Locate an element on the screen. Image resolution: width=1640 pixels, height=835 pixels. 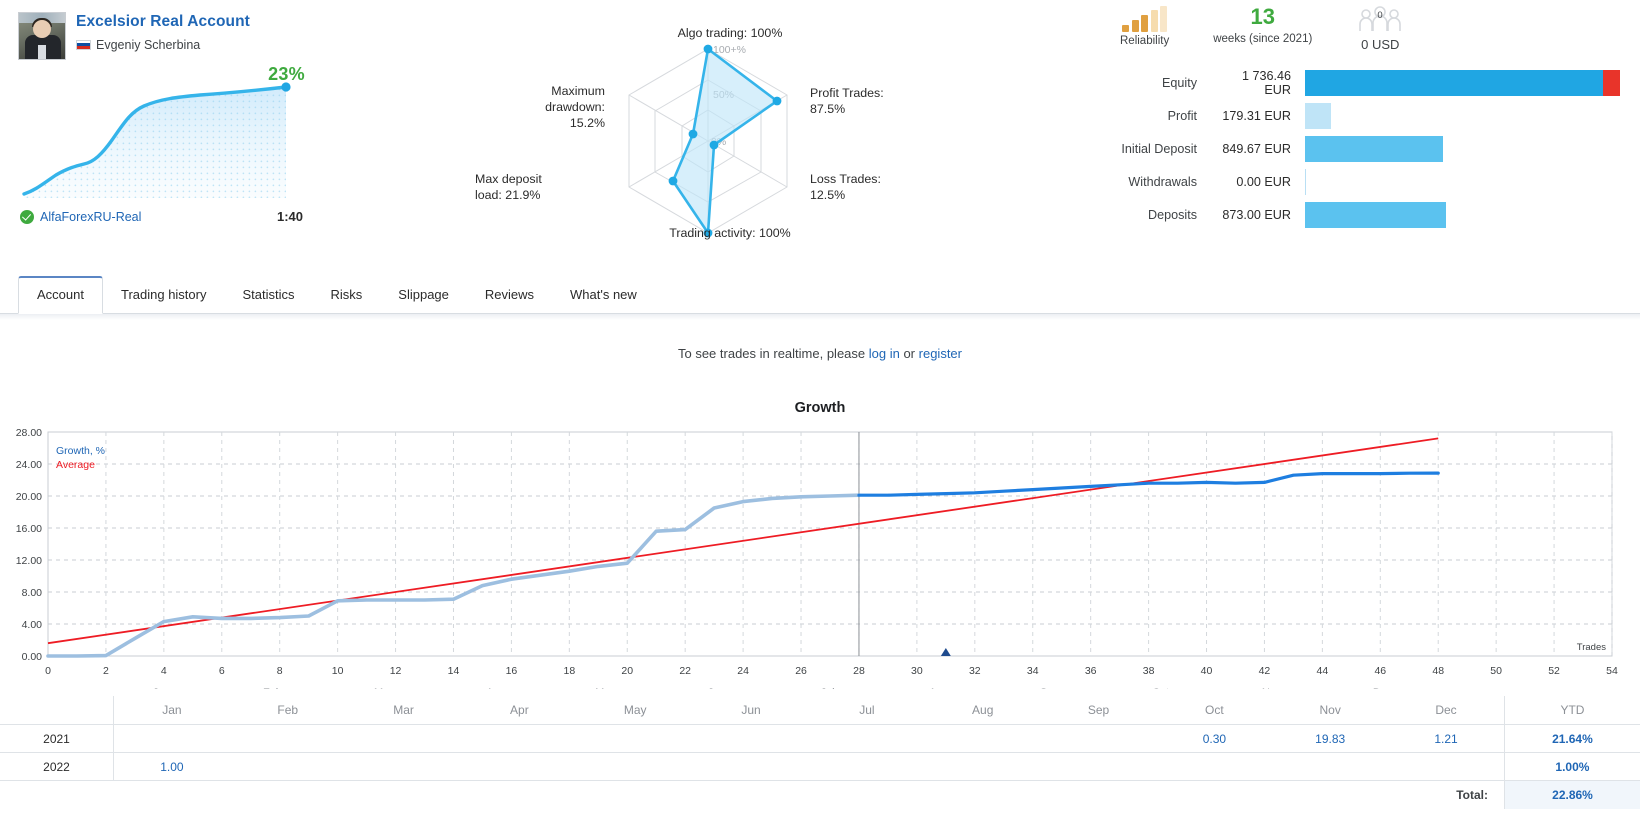
broker-name-link: AlfaForexRU-Real is located at coordinates (90, 217).